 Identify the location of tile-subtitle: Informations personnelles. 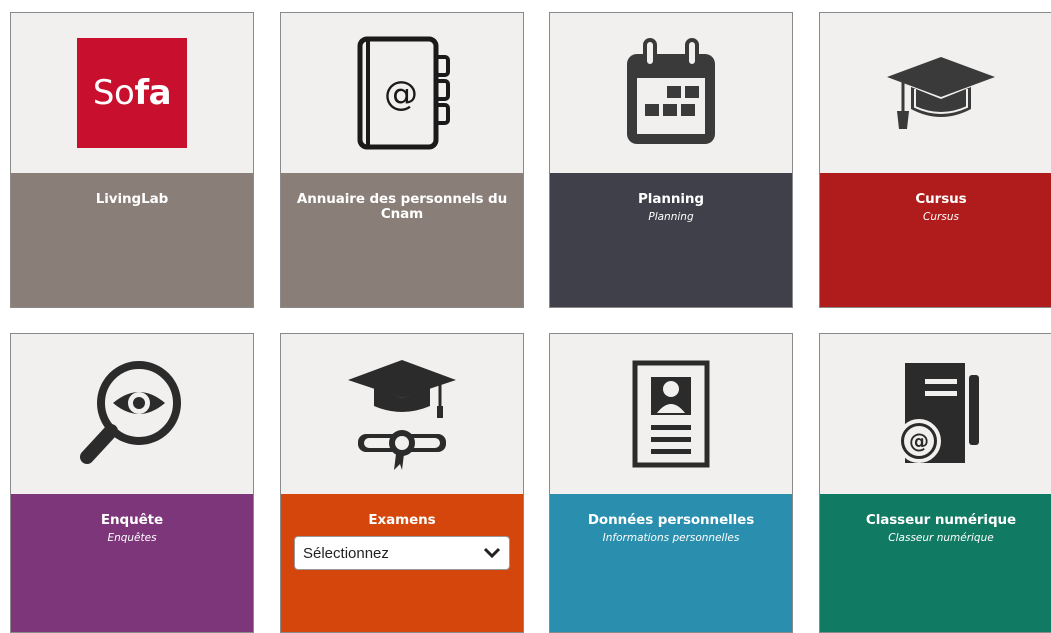
(671, 538).